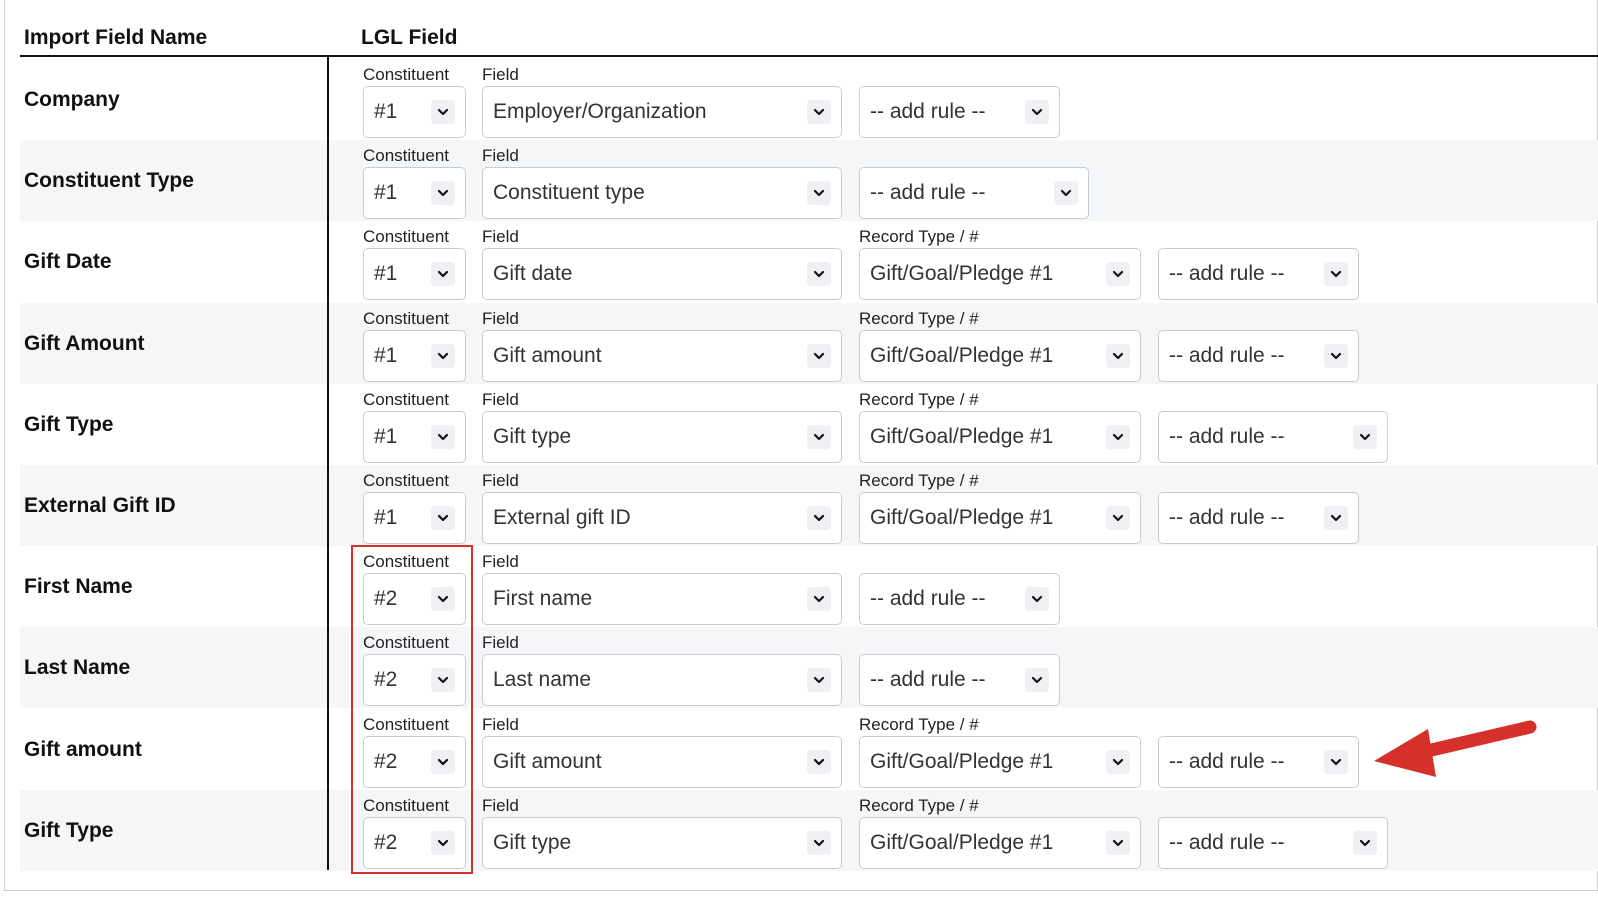 The width and height of the screenshot is (1598, 910). I want to click on constituent-2-highlight-box, so click(412, 709).